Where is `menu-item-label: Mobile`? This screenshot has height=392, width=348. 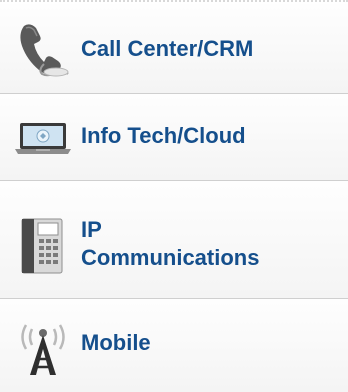
menu-item-label: Mobile is located at coordinates (116, 342).